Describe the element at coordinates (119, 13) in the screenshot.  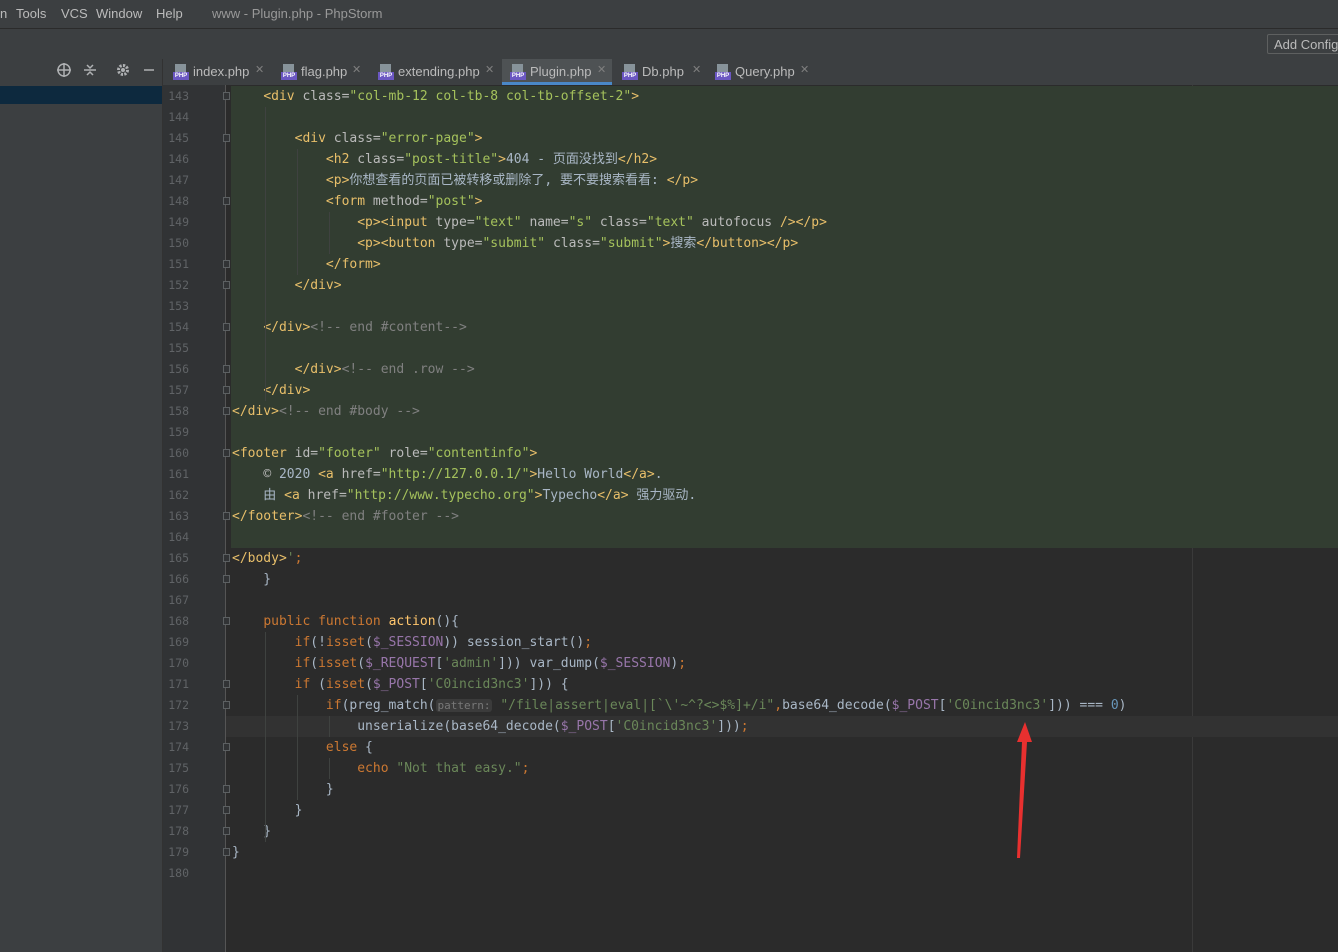
I see `menu-window: Window` at that location.